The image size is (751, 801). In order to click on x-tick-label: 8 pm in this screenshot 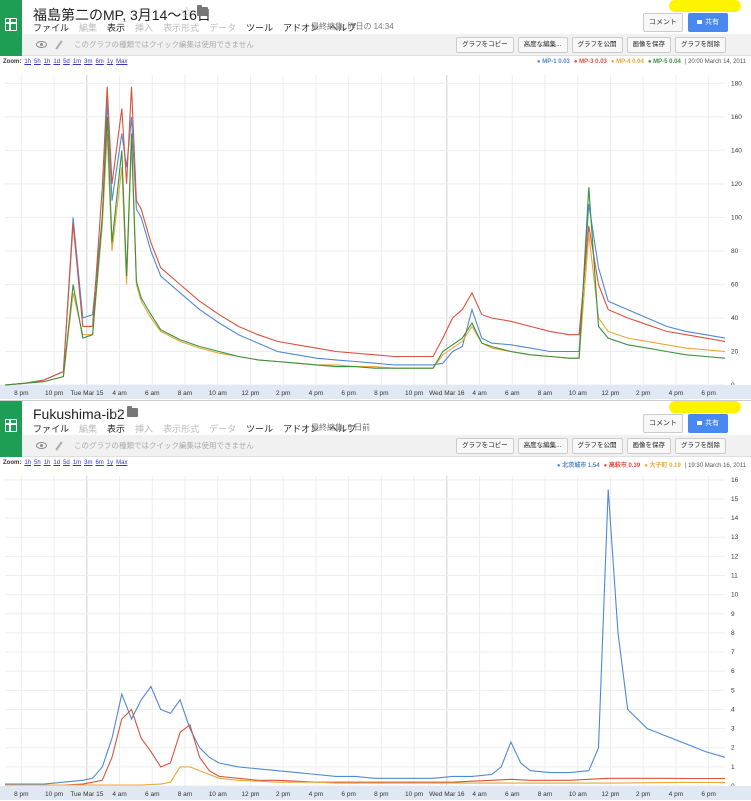, I will do `click(21, 794)`.